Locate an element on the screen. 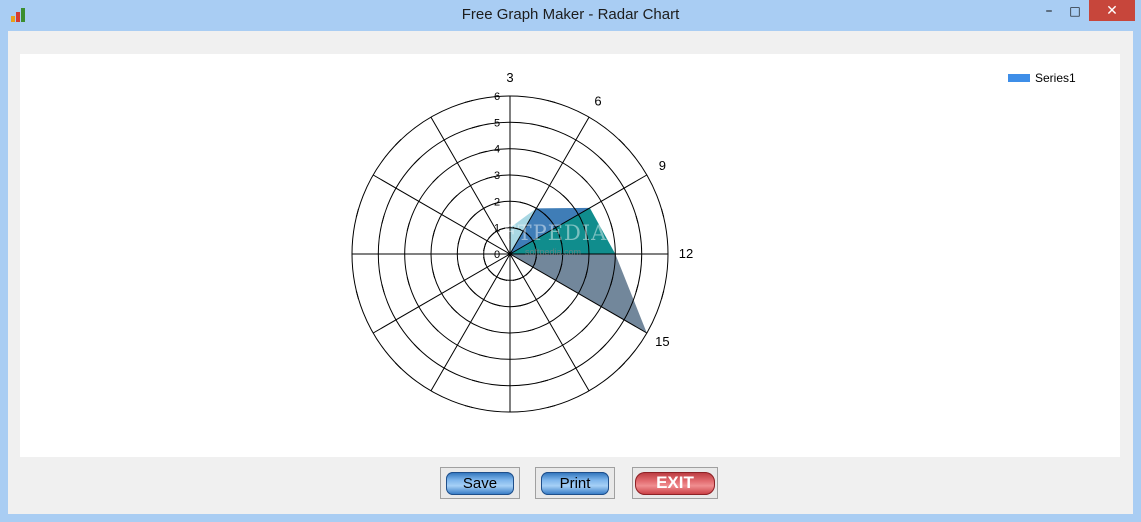  angle-label: 15 is located at coordinates (662, 341).